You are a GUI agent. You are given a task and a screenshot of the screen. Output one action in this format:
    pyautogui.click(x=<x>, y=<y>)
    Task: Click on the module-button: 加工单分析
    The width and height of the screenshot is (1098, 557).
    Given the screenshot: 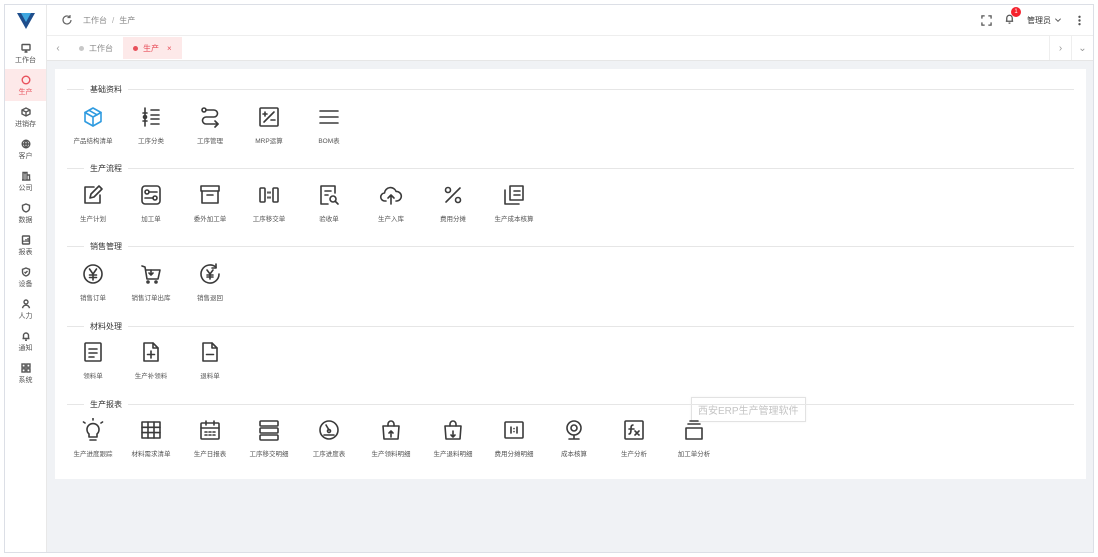 What is the action you would take?
    pyautogui.click(x=694, y=438)
    